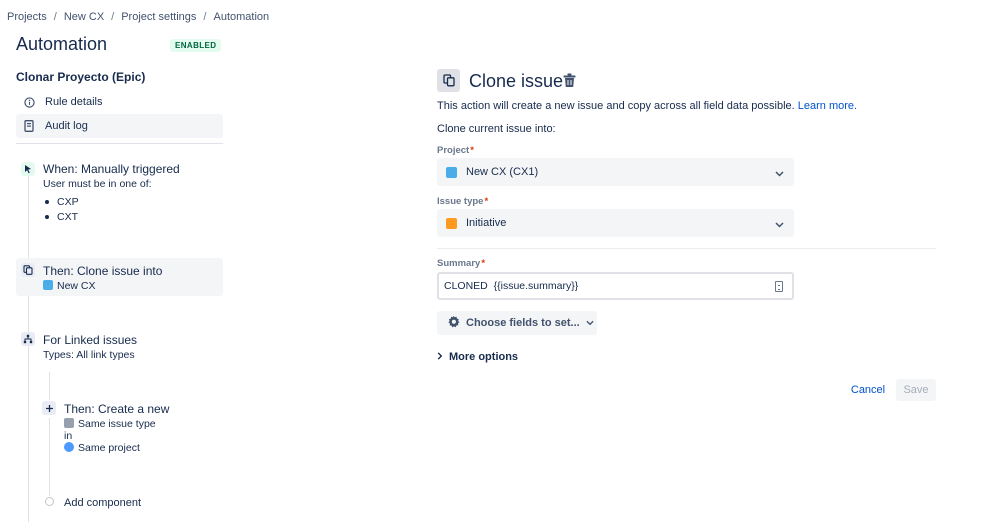 This screenshot has height=522, width=999. What do you see at coordinates (511, 286) in the screenshot?
I see `summary-input-value: CLONED {{issue.summary}}` at bounding box center [511, 286].